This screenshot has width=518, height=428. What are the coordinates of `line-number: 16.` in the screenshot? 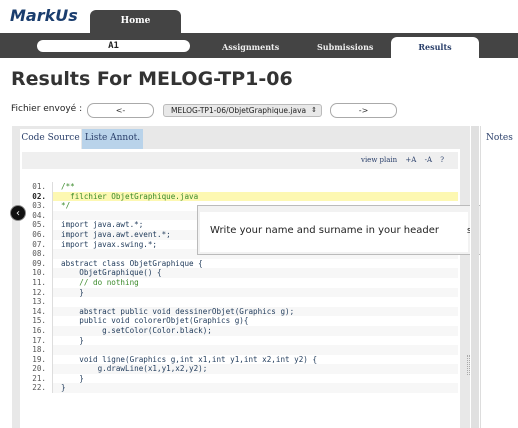 It's located at (36, 330).